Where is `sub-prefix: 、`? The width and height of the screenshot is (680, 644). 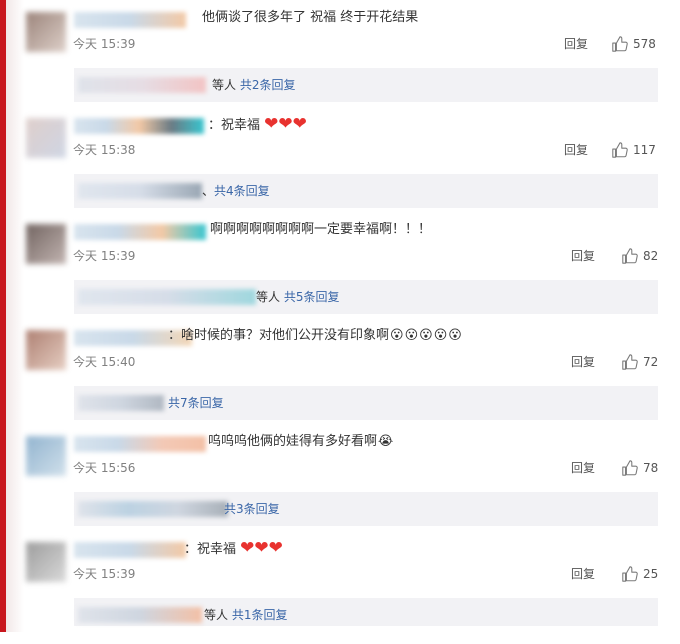 sub-prefix: 、 is located at coordinates (208, 191).